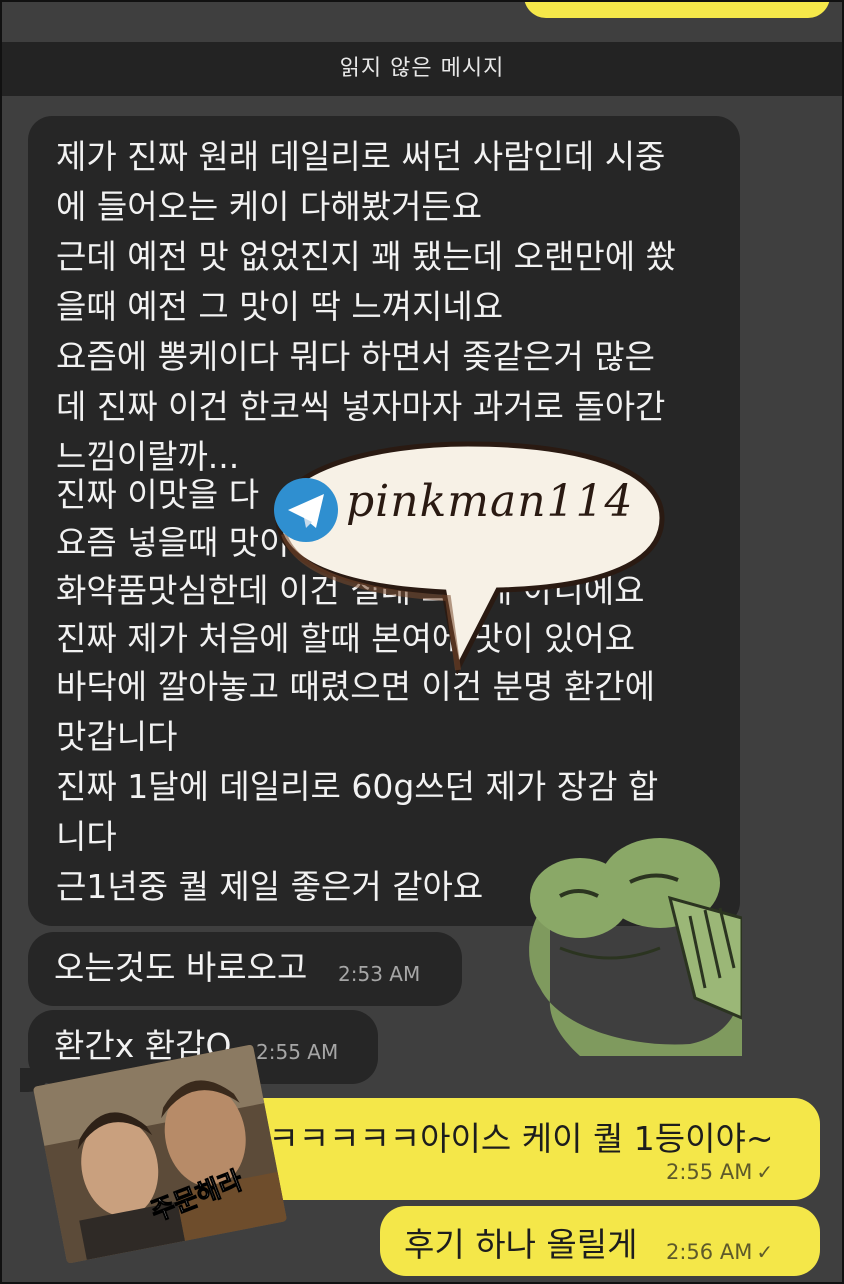  What do you see at coordinates (631, 947) in the screenshot?
I see `frog-sticker-icon` at bounding box center [631, 947].